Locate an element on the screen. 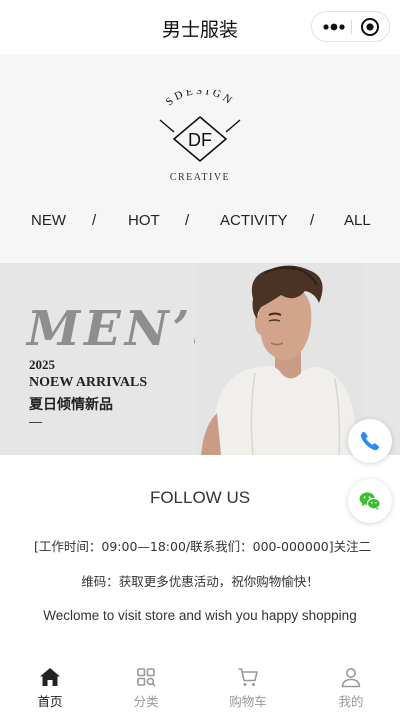 This screenshot has width=400, height=712. close-target-icon is located at coordinates (370, 27).